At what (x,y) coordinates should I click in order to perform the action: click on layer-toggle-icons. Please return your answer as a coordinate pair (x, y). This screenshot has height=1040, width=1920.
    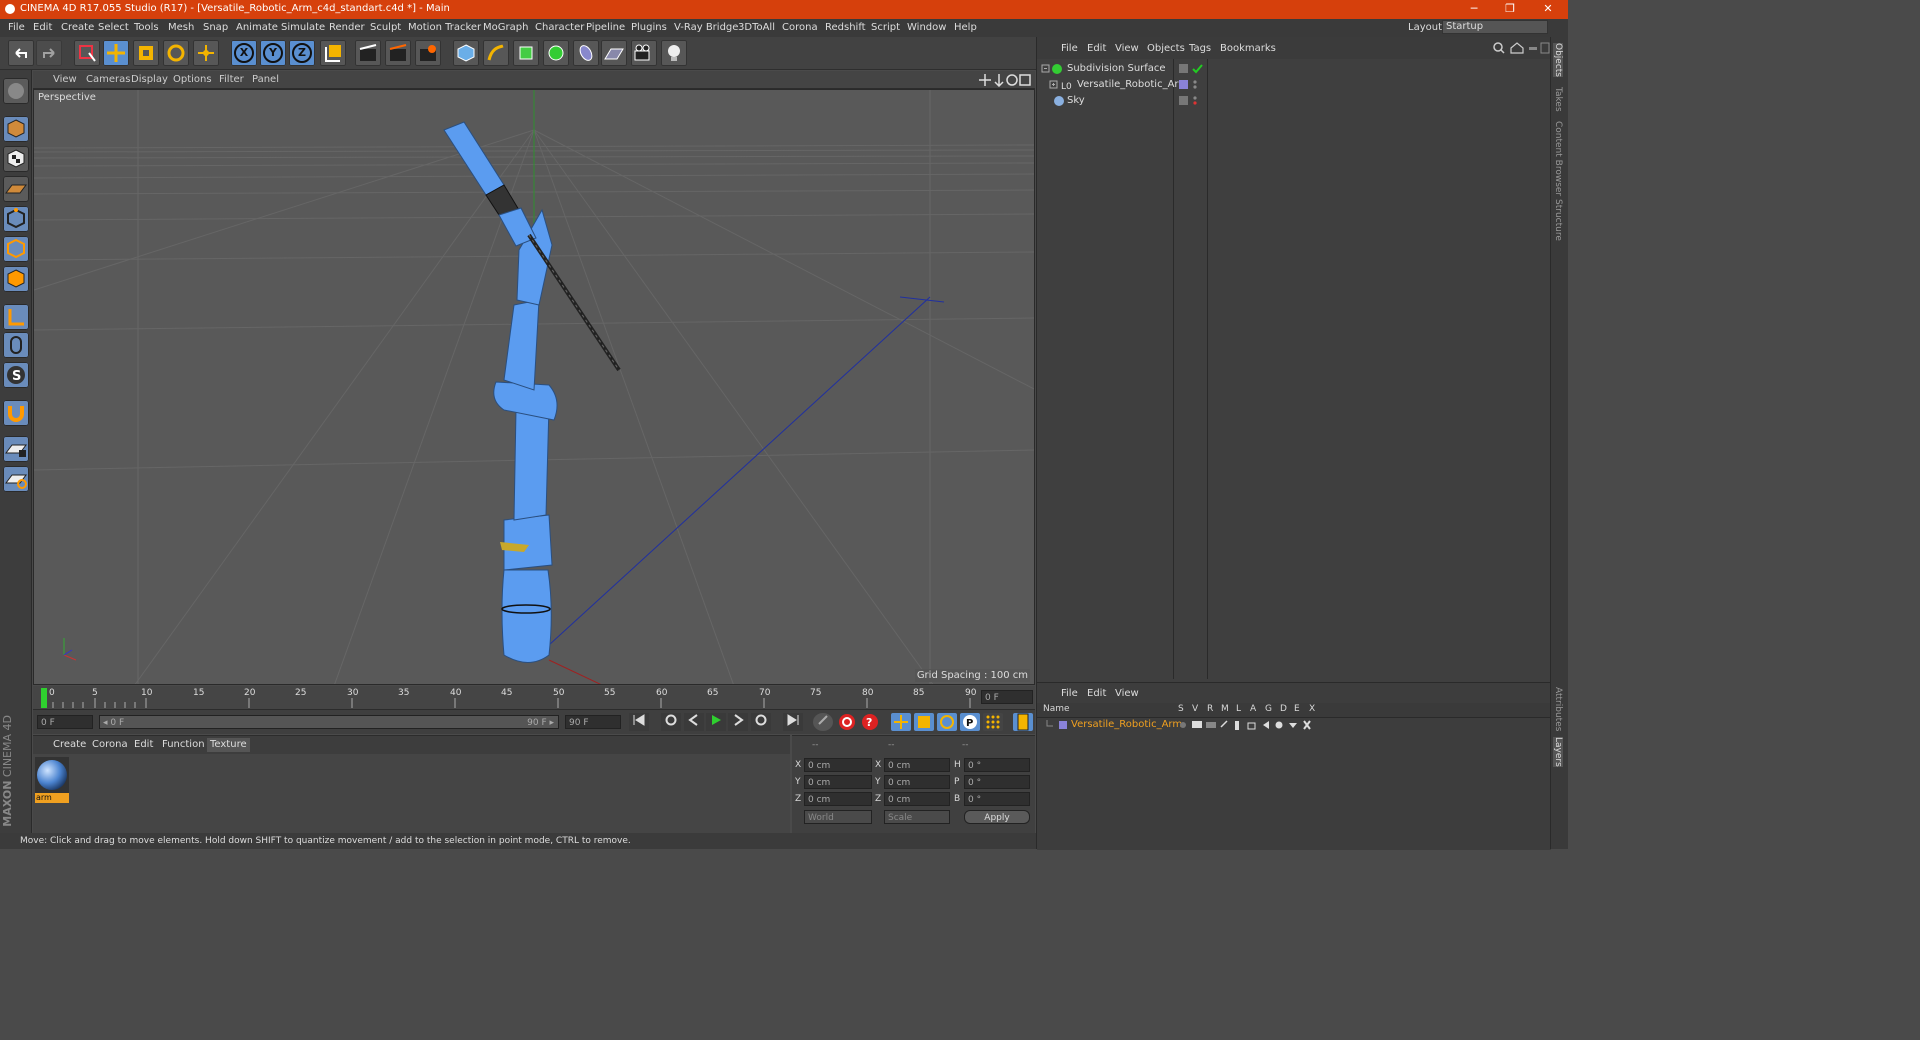
    Looking at the image, I should click on (1247, 725).